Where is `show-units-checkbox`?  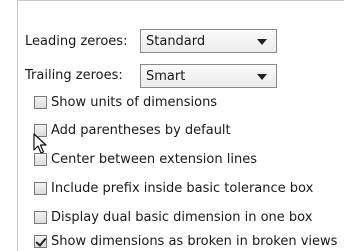 show-units-checkbox is located at coordinates (40, 102).